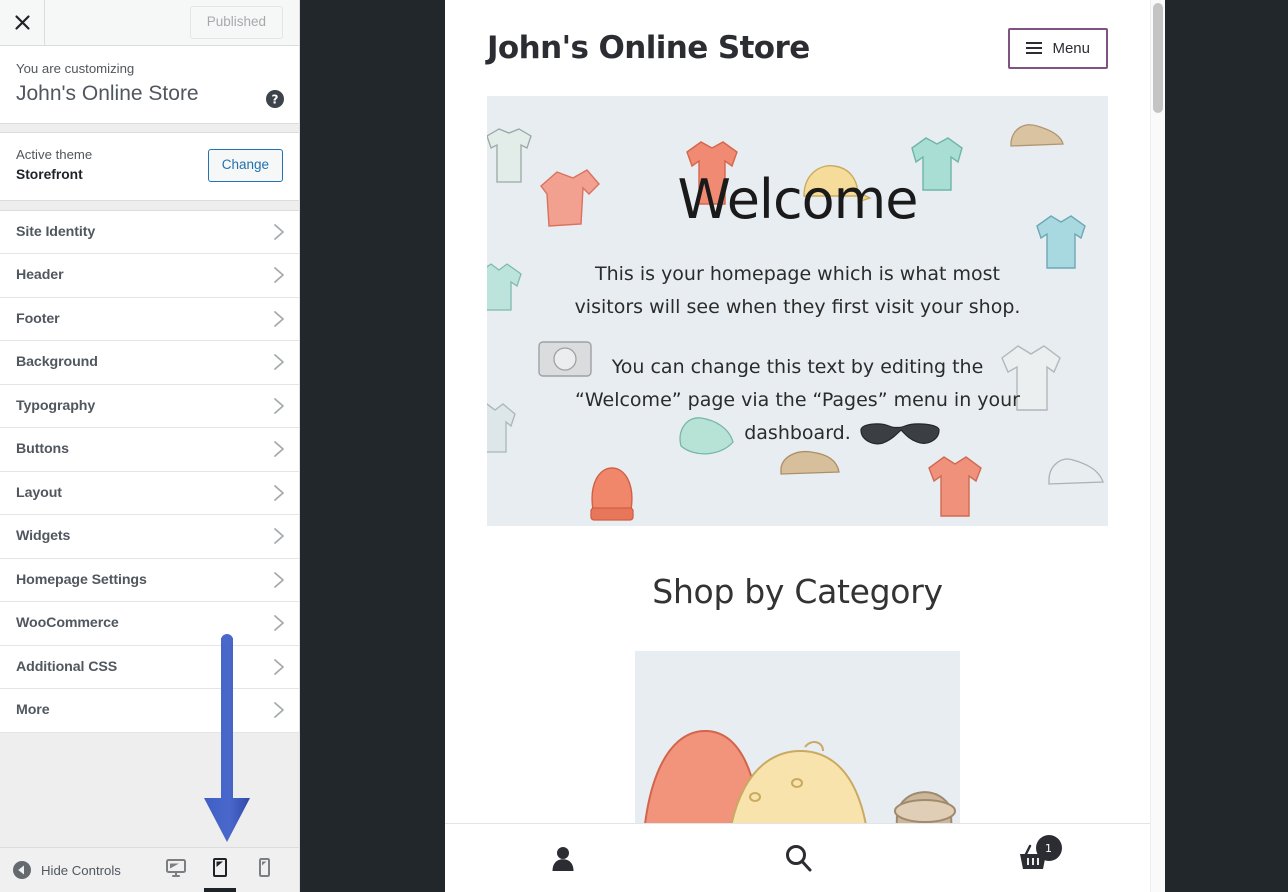  Describe the element at coordinates (373, 446) in the screenshot. I see `preview-gutter-left` at that location.